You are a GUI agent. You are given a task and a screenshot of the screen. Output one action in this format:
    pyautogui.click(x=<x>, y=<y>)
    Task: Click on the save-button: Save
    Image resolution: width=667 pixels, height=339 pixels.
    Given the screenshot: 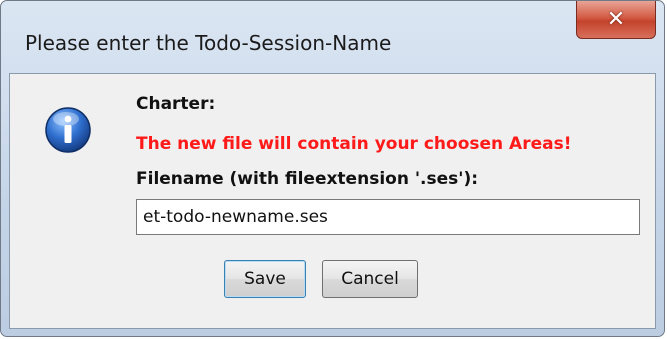 What is the action you would take?
    pyautogui.click(x=265, y=279)
    